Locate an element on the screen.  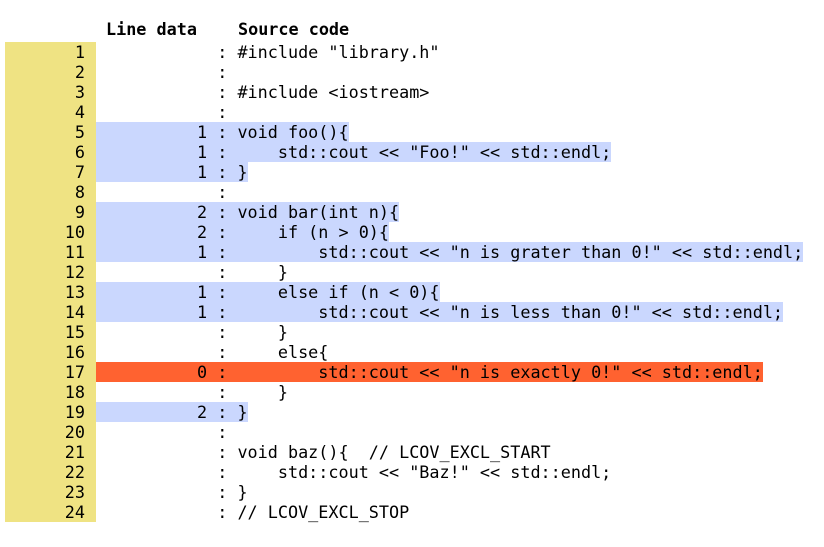
line-number: 18 is located at coordinates (50, 392).